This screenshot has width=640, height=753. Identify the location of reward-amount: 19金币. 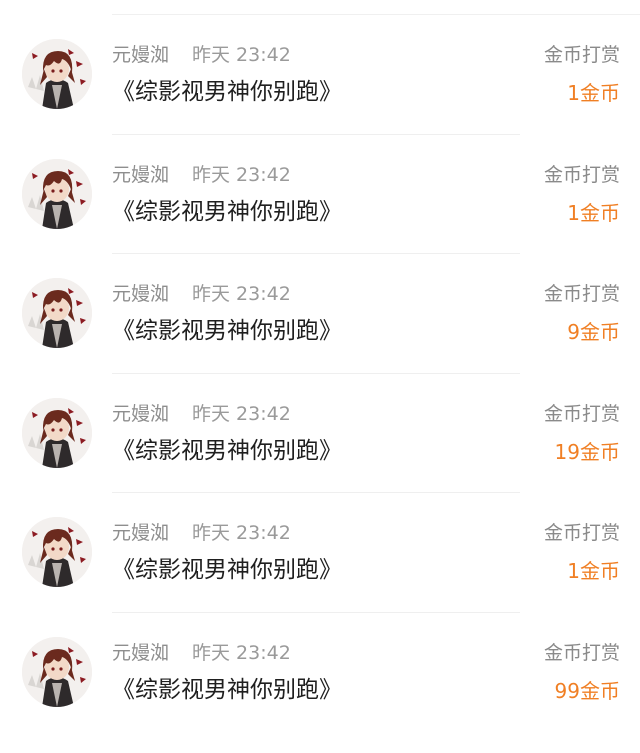
(587, 451).